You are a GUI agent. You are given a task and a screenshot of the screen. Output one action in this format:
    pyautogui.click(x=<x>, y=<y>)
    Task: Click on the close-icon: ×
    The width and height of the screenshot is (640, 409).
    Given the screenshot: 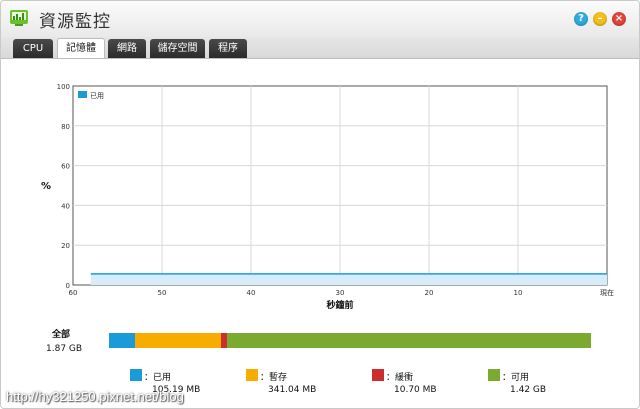 What is the action you would take?
    pyautogui.click(x=619, y=19)
    